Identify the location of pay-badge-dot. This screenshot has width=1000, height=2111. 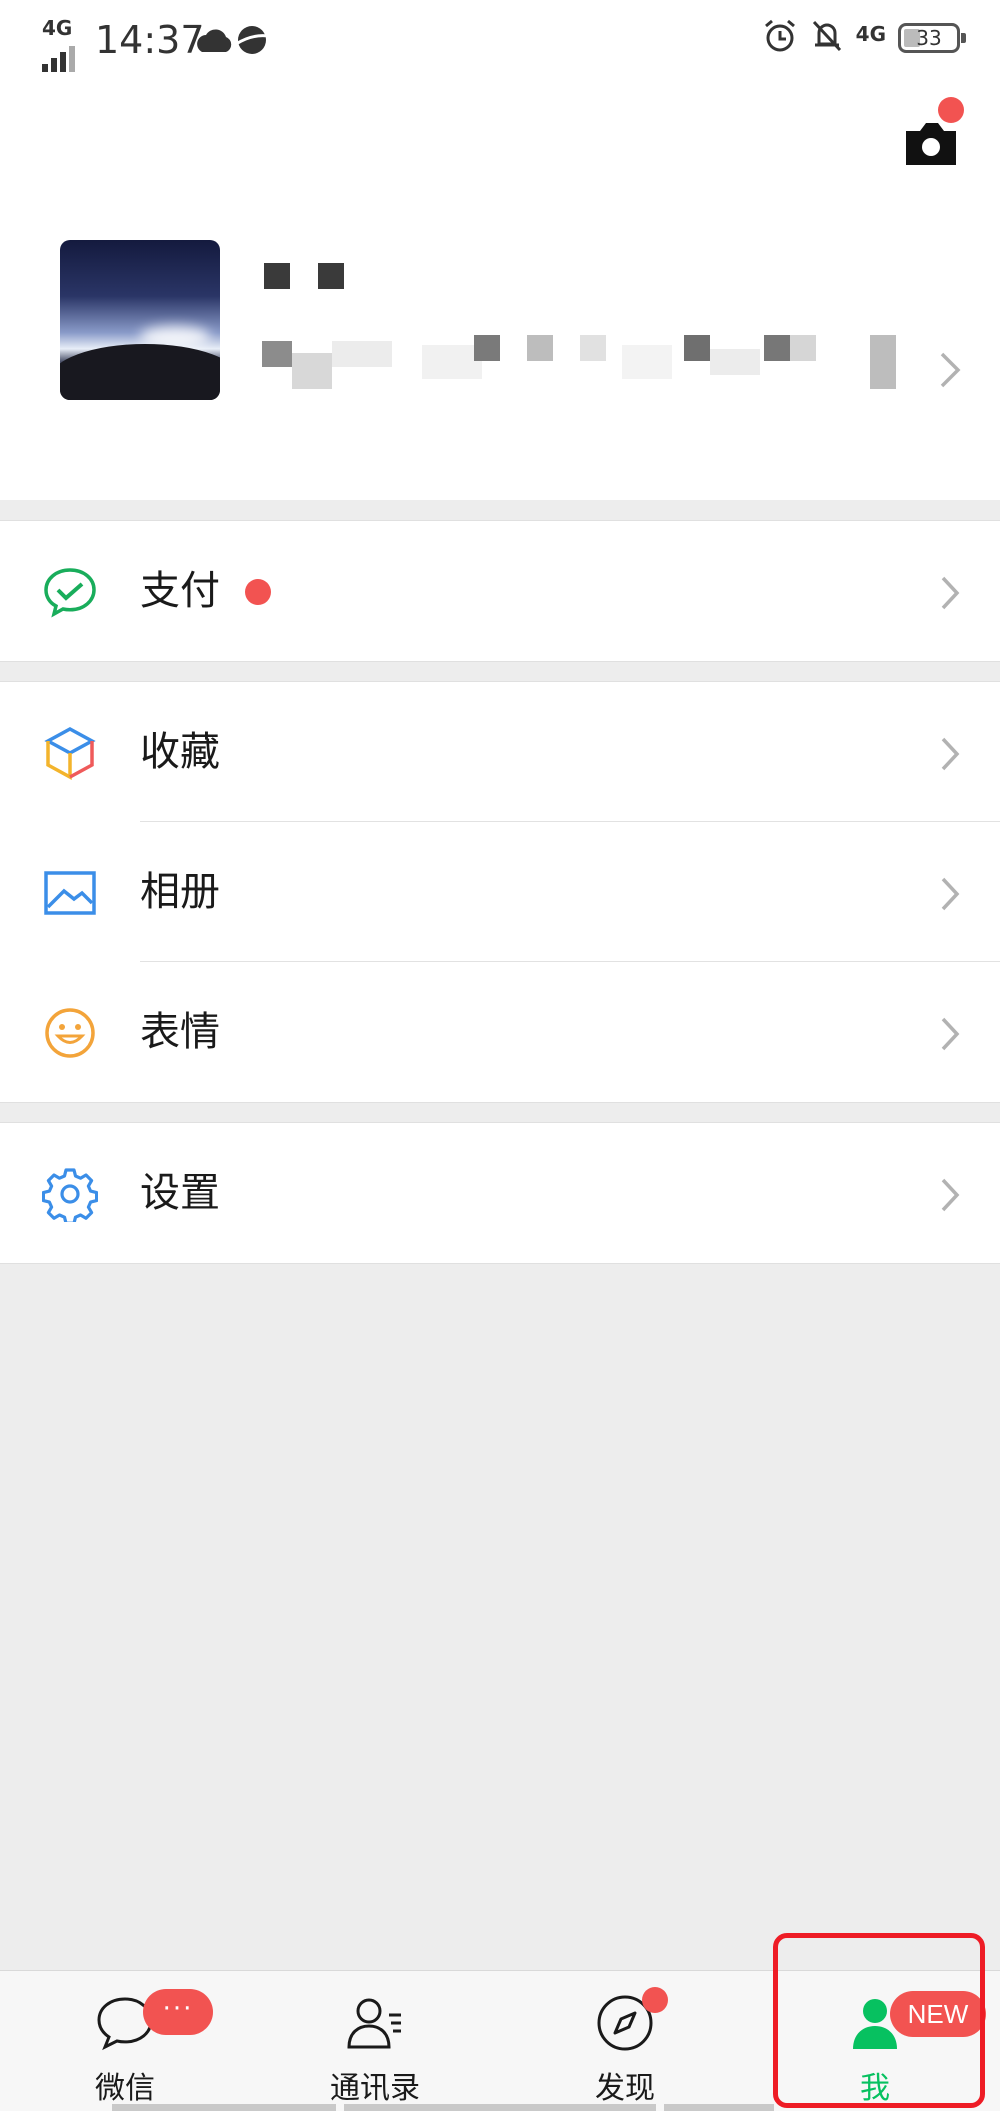
(258, 592).